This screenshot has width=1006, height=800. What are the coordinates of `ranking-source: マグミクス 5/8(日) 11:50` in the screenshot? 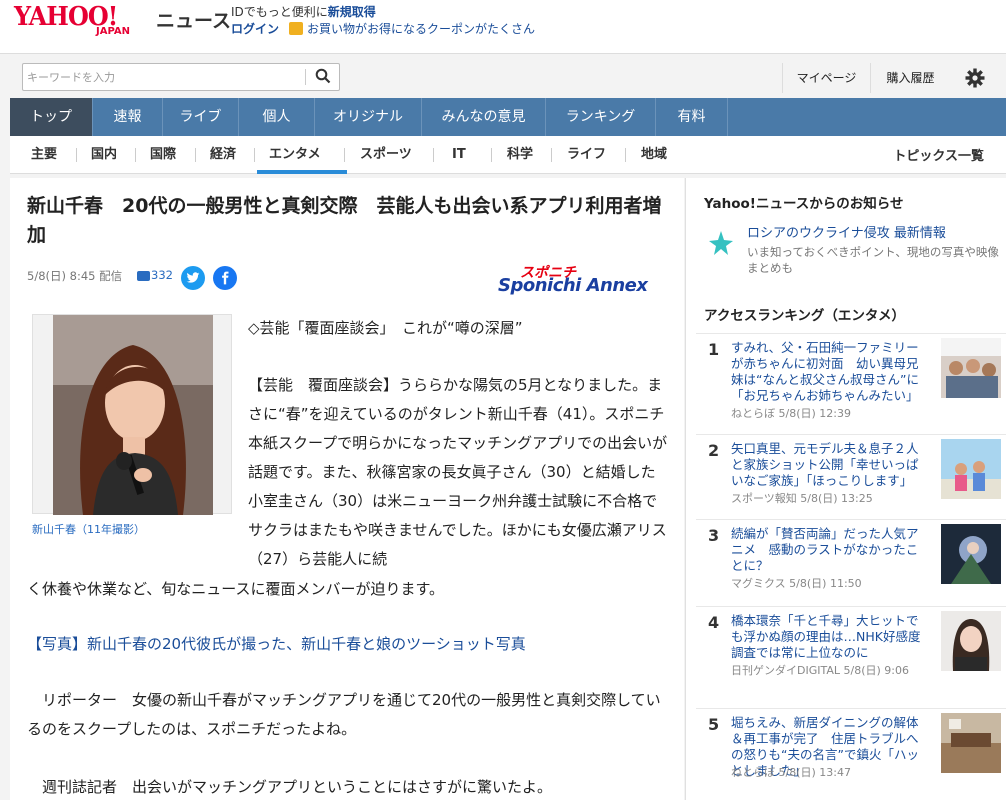 It's located at (796, 583).